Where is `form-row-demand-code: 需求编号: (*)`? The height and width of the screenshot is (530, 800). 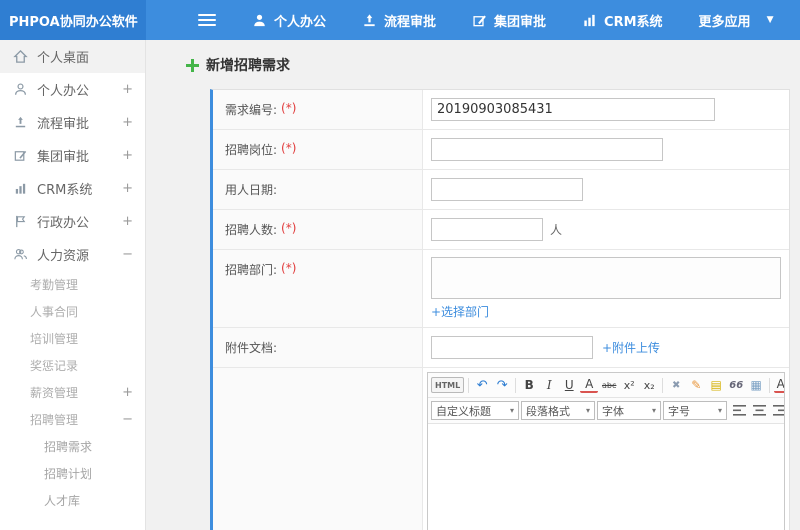
form-row-demand-code: 需求编号: (*) is located at coordinates (501, 110).